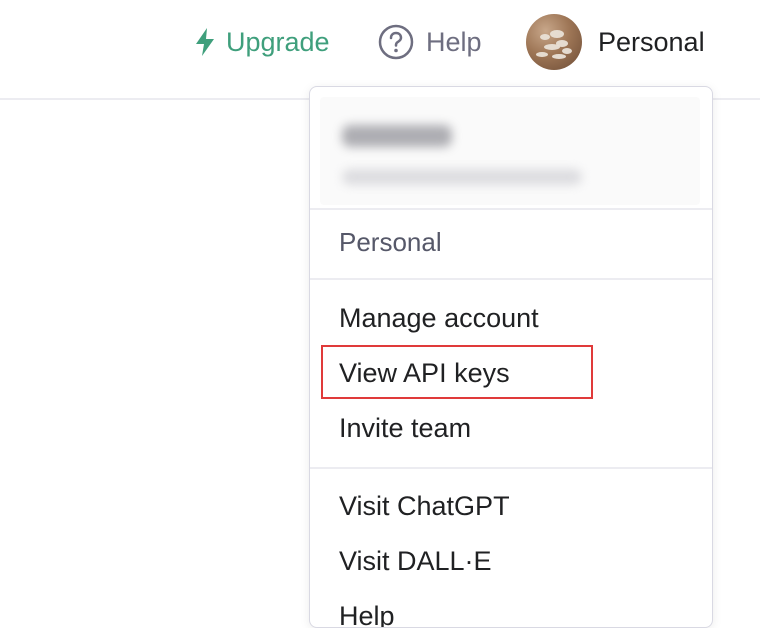 Image resolution: width=760 pixels, height=628 pixels. What do you see at coordinates (405, 428) in the screenshot?
I see `invite-team-item: Invite team` at bounding box center [405, 428].